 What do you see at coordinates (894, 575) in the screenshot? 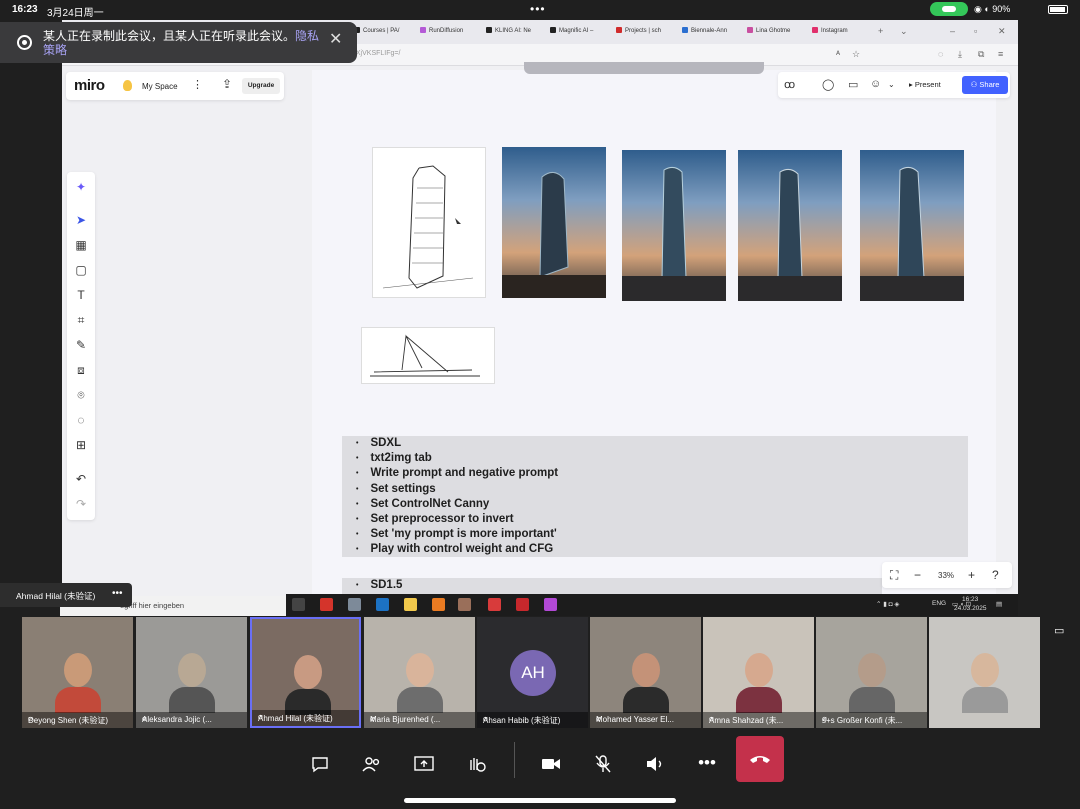
I see `fit-frame-icon: ⛶` at bounding box center [894, 575].